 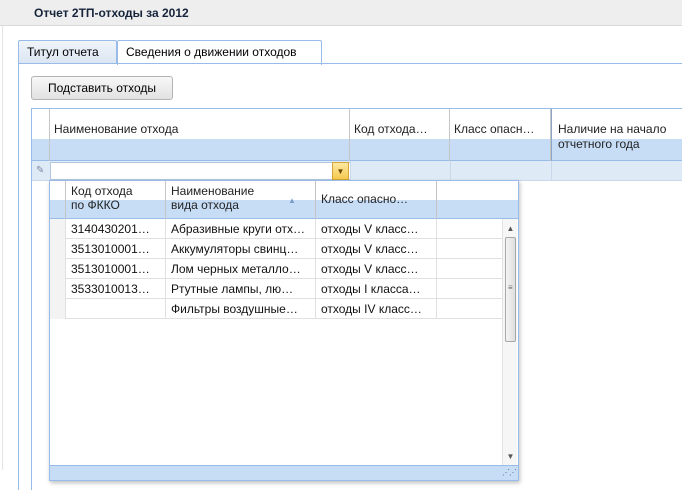 What do you see at coordinates (616, 135) in the screenshot?
I see `grid-header-start-balance: Наличие на начало отчетного года` at bounding box center [616, 135].